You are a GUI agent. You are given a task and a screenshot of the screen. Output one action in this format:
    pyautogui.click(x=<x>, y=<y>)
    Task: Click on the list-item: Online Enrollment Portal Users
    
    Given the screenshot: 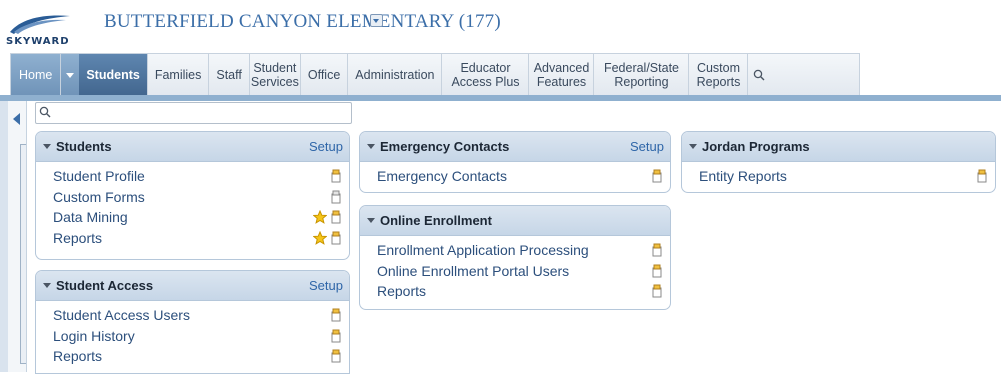 What is the action you would take?
    pyautogui.click(x=515, y=271)
    